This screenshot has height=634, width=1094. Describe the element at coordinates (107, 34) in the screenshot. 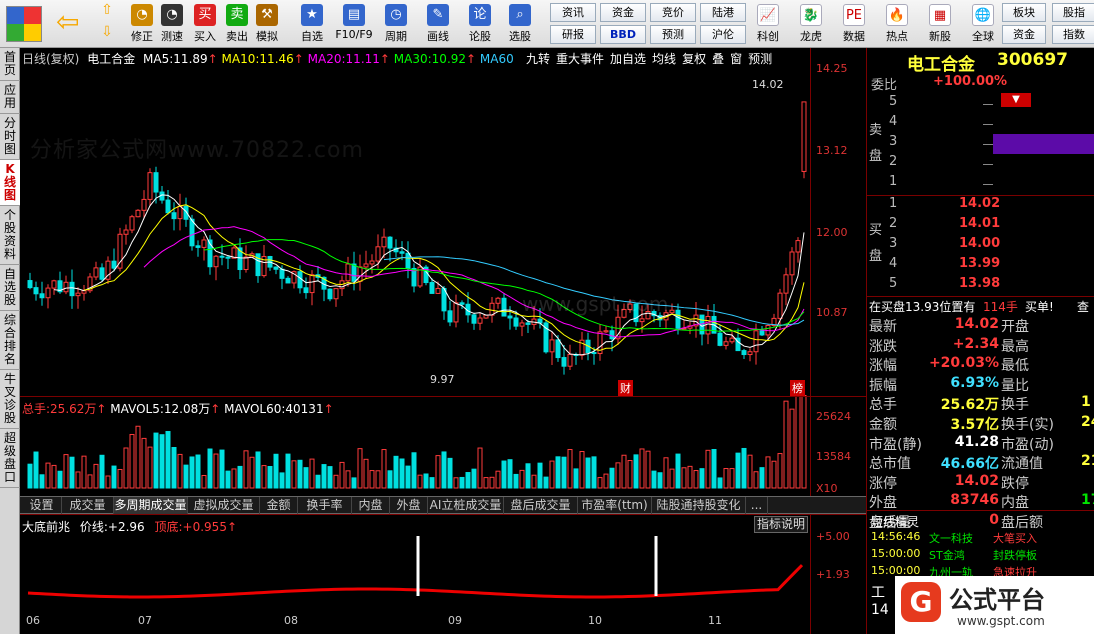

I see `down-arrow-icon: ⇩` at that location.